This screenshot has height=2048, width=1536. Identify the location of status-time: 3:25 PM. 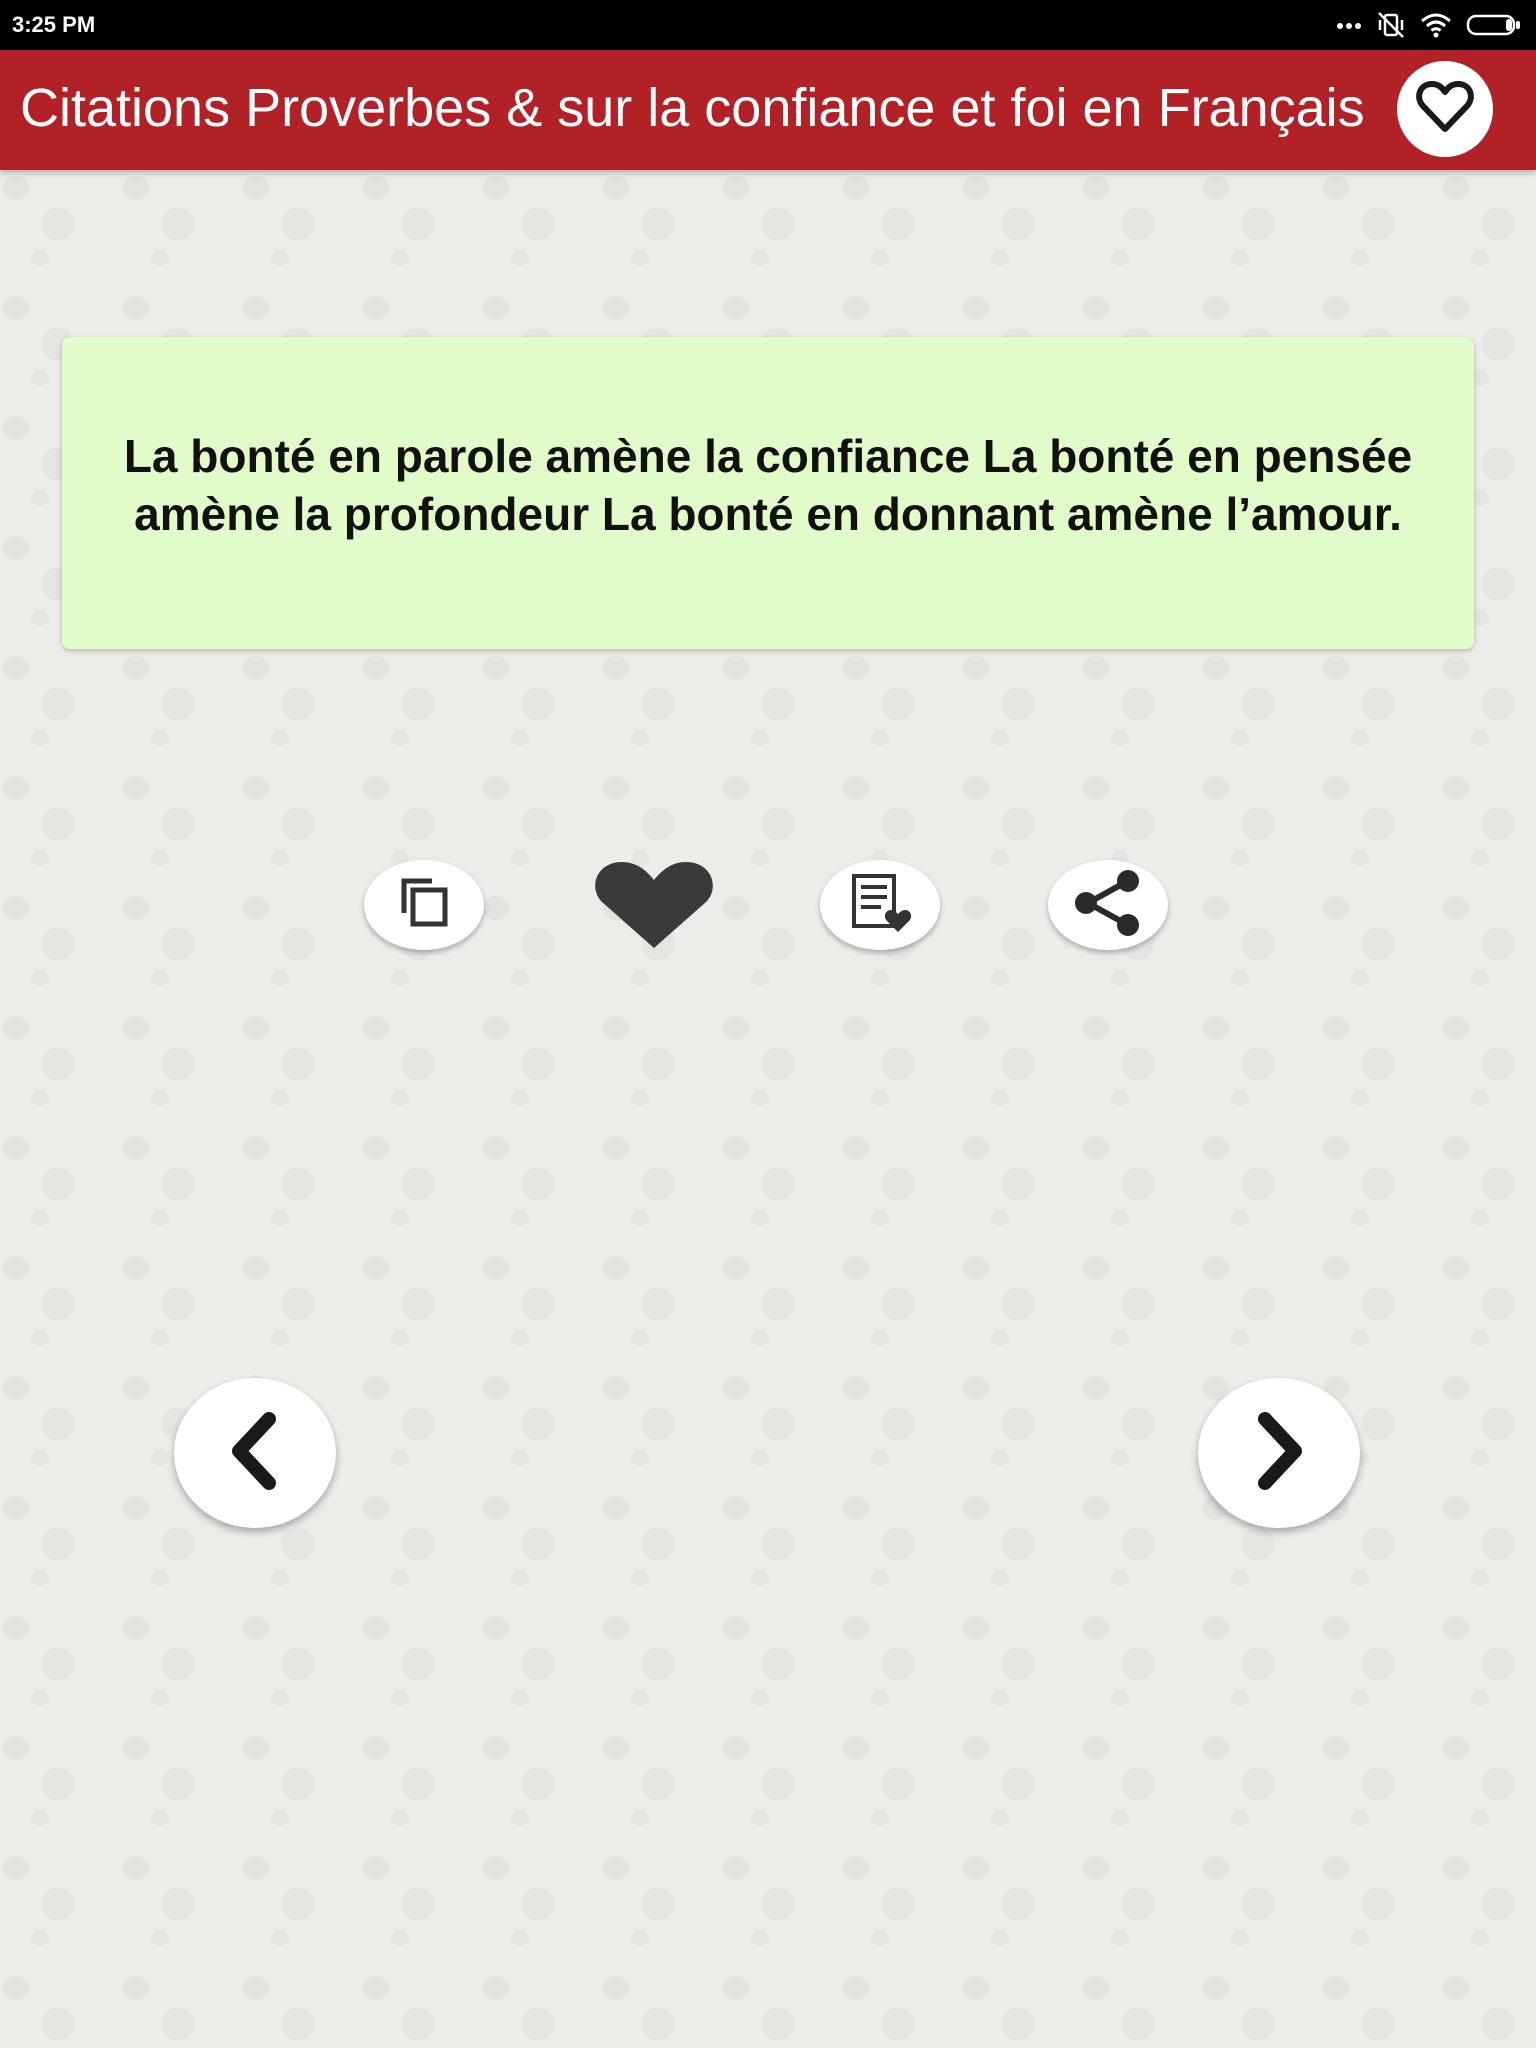
(54, 24).